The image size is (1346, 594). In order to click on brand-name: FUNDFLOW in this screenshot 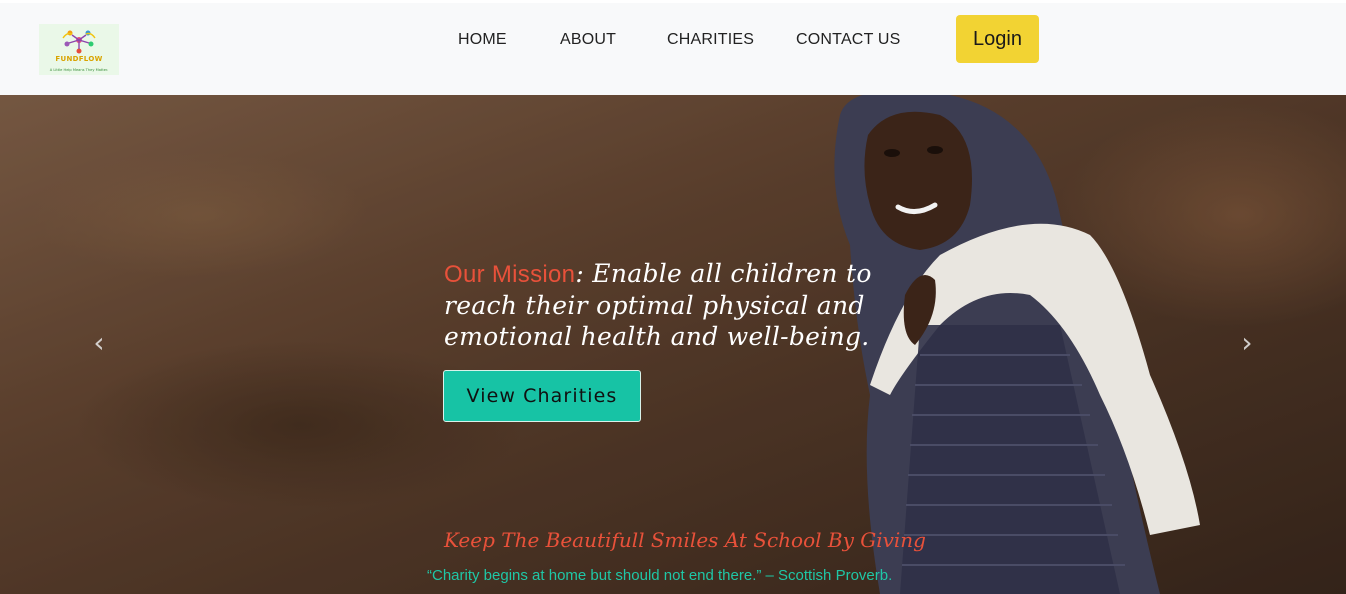, I will do `click(79, 59)`.